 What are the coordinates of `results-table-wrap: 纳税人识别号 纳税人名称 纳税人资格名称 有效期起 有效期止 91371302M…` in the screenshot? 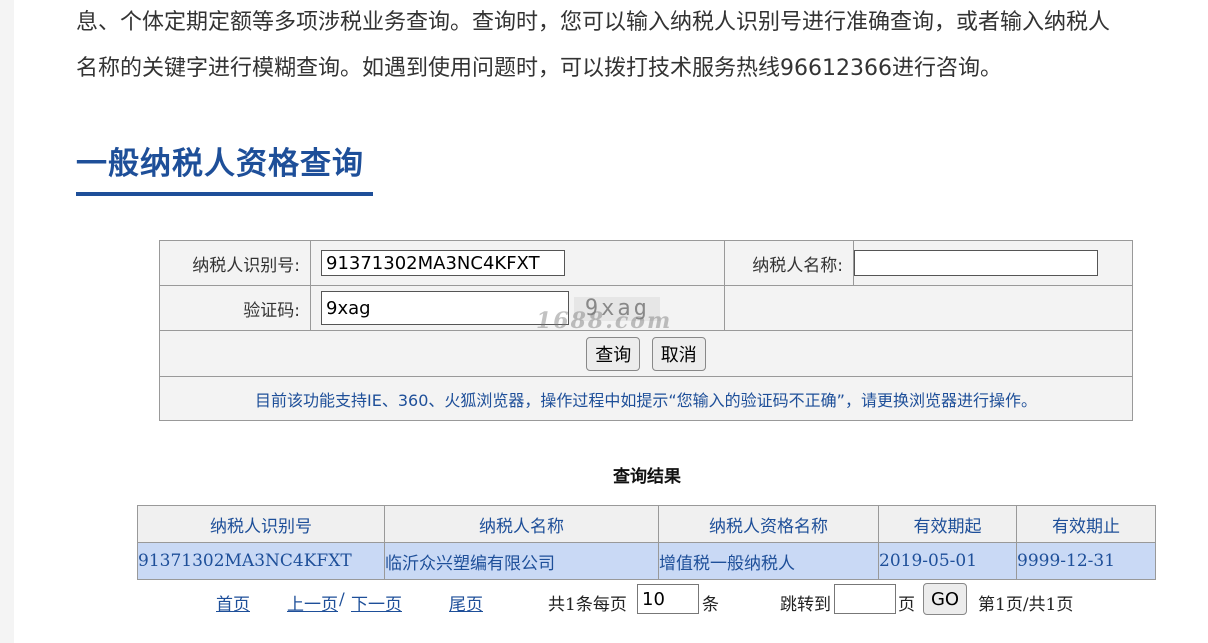 It's located at (646, 542).